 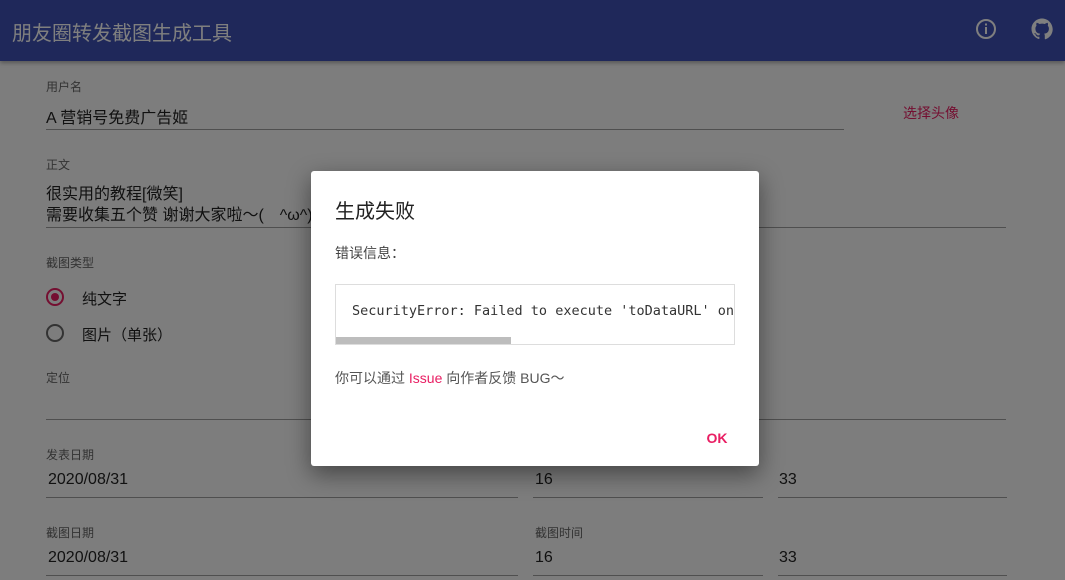 I want to click on feedback-tip-prefix: 你可以通过, so click(x=370, y=378).